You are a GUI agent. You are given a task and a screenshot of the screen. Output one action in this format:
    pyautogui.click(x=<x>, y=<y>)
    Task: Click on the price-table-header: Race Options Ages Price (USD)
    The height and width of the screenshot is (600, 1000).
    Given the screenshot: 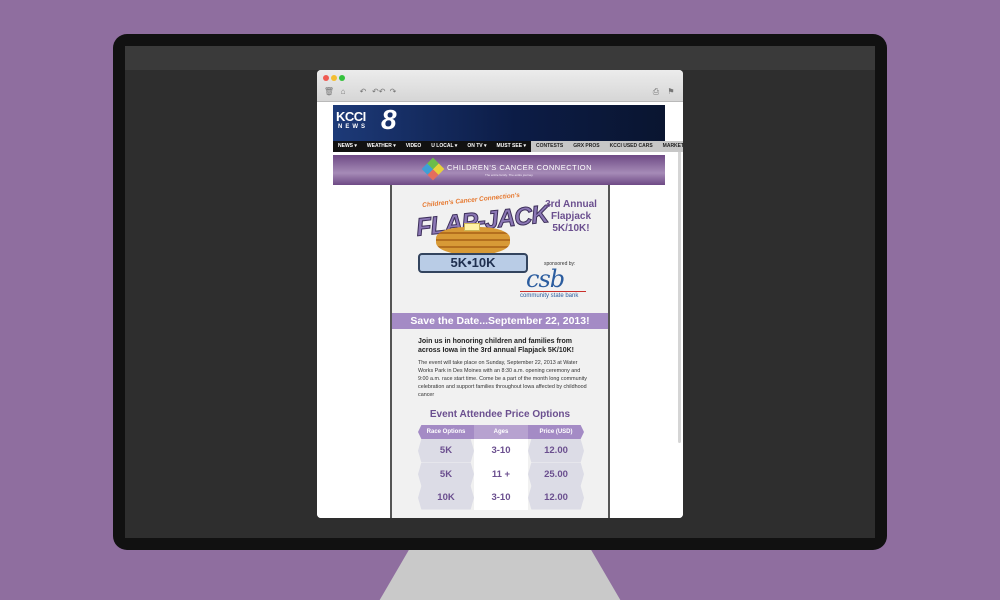 What is the action you would take?
    pyautogui.click(x=501, y=432)
    